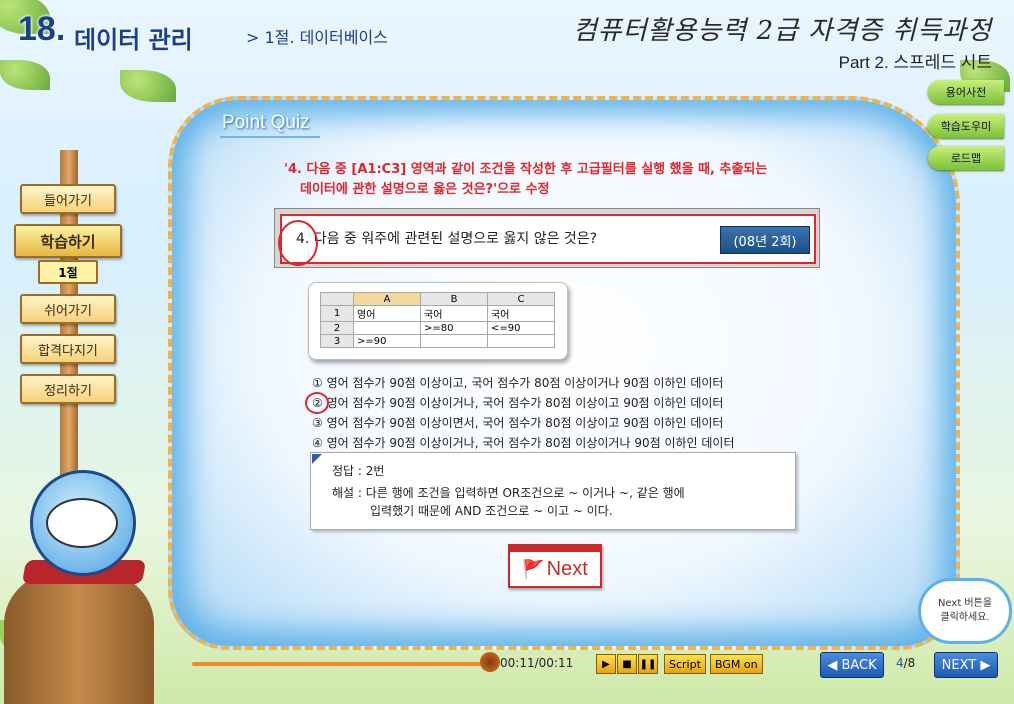 The image size is (1014, 704). What do you see at coordinates (915, 62) in the screenshot?
I see `part-label: Part 2. 스프레드 시트` at bounding box center [915, 62].